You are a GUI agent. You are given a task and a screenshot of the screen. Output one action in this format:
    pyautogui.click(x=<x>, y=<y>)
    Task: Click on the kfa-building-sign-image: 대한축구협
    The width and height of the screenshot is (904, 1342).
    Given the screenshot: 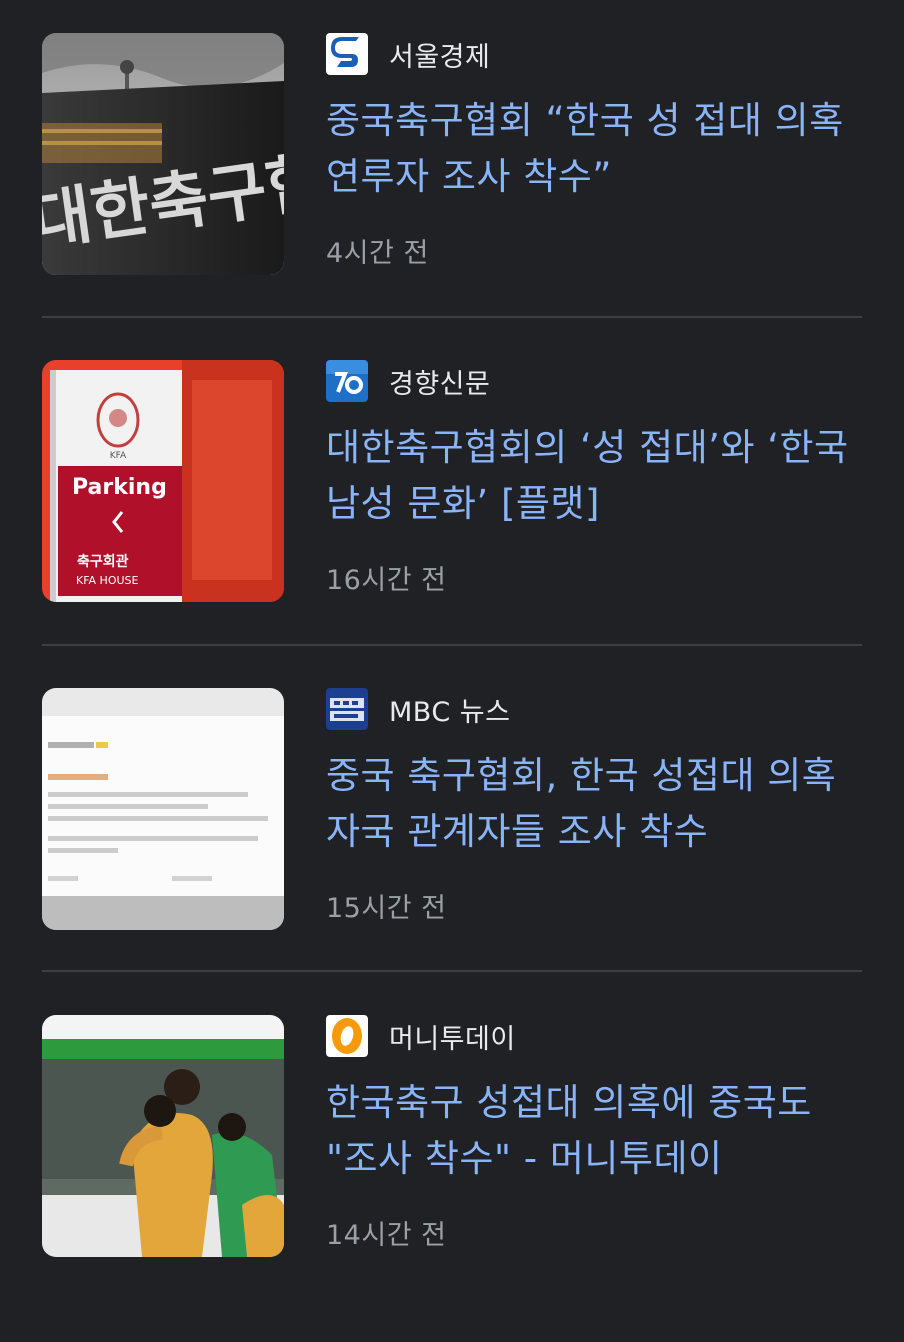 What is the action you would take?
    pyautogui.click(x=163, y=154)
    